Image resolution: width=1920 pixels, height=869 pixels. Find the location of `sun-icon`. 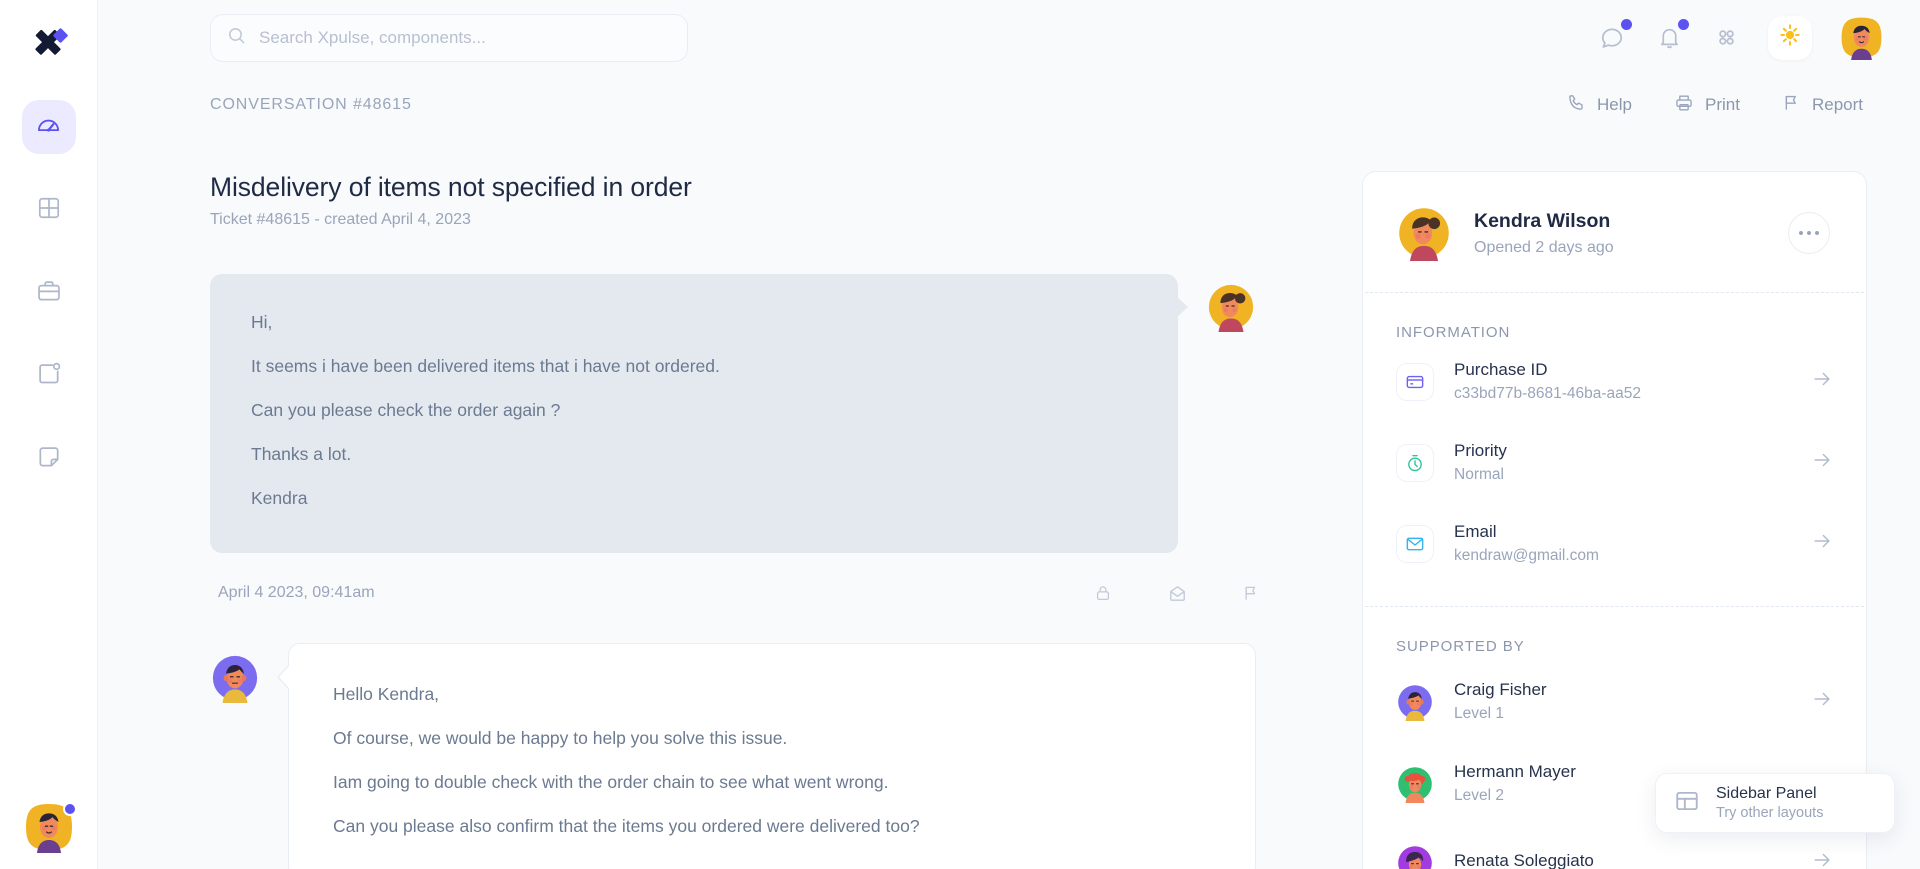

sun-icon is located at coordinates (1790, 37).